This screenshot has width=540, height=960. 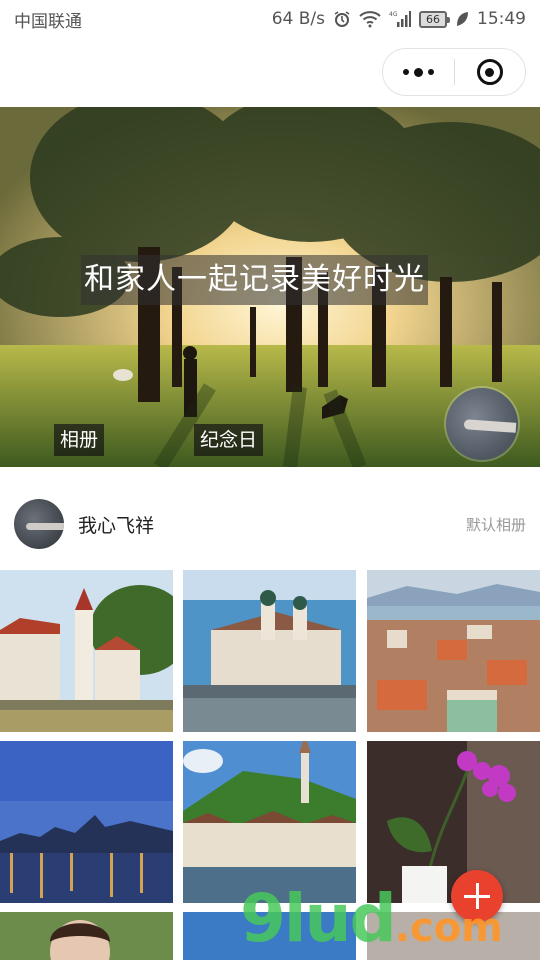 I want to click on banner-avatar, so click(x=482, y=424).